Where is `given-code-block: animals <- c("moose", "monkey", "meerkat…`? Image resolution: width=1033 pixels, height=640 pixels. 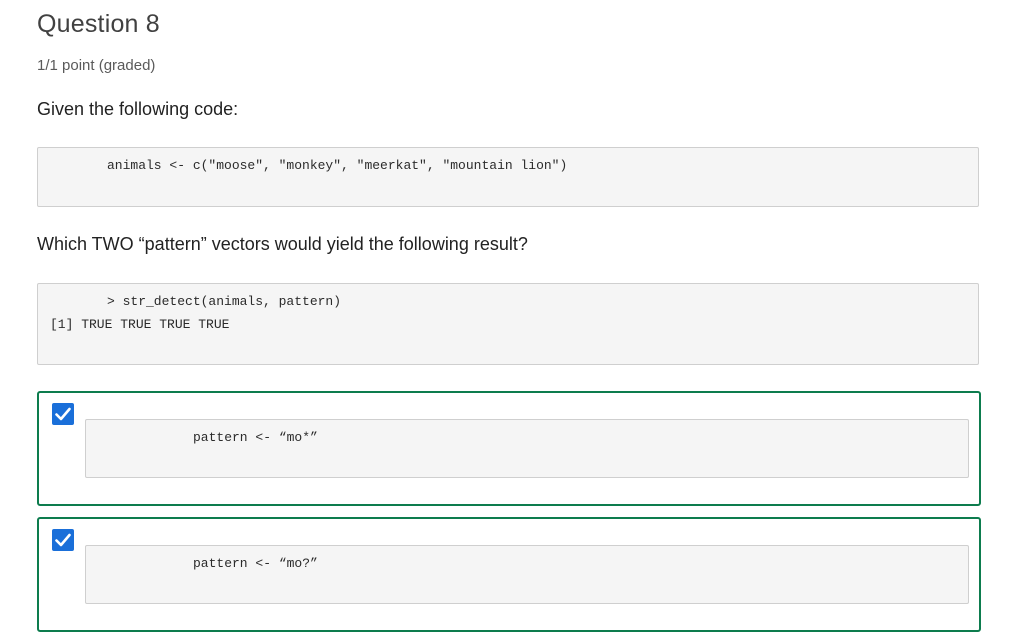
given-code-block: animals <- c("moose", "monkey", "meerkat… is located at coordinates (508, 177).